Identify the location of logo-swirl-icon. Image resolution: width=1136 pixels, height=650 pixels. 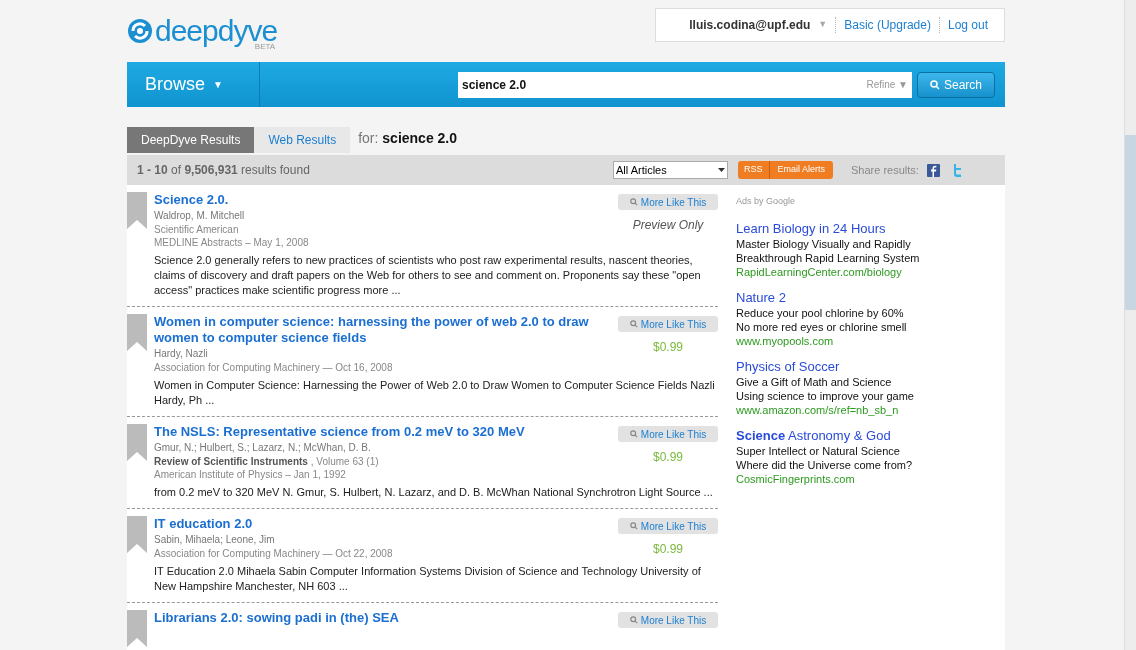
(140, 31).